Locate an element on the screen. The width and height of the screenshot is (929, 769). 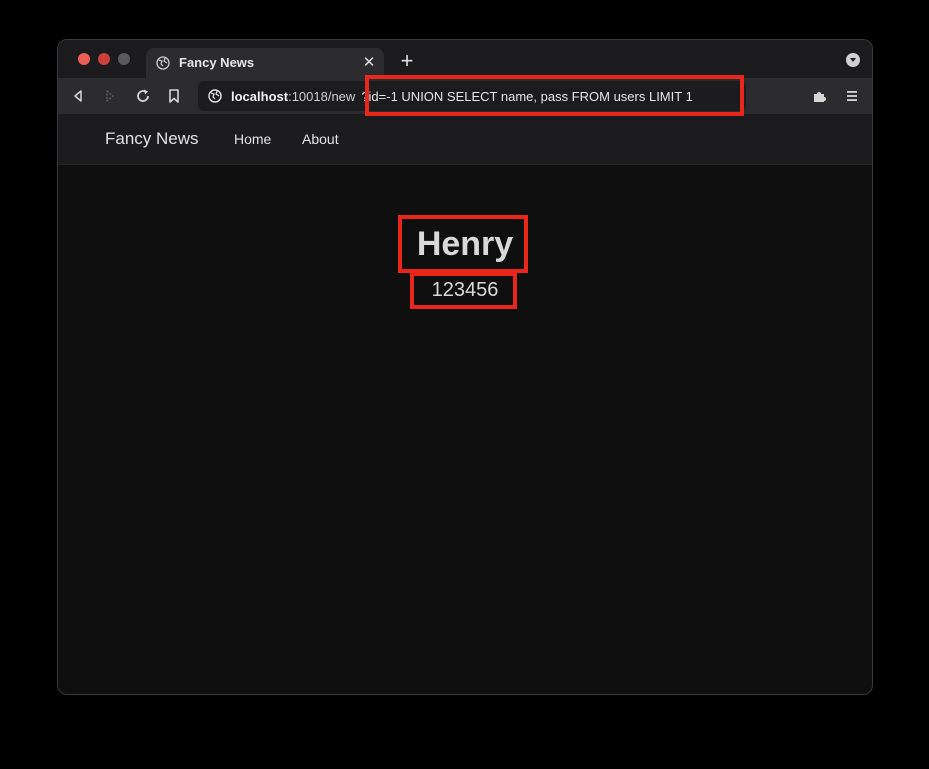
url-path: :10018/new is located at coordinates (322, 96).